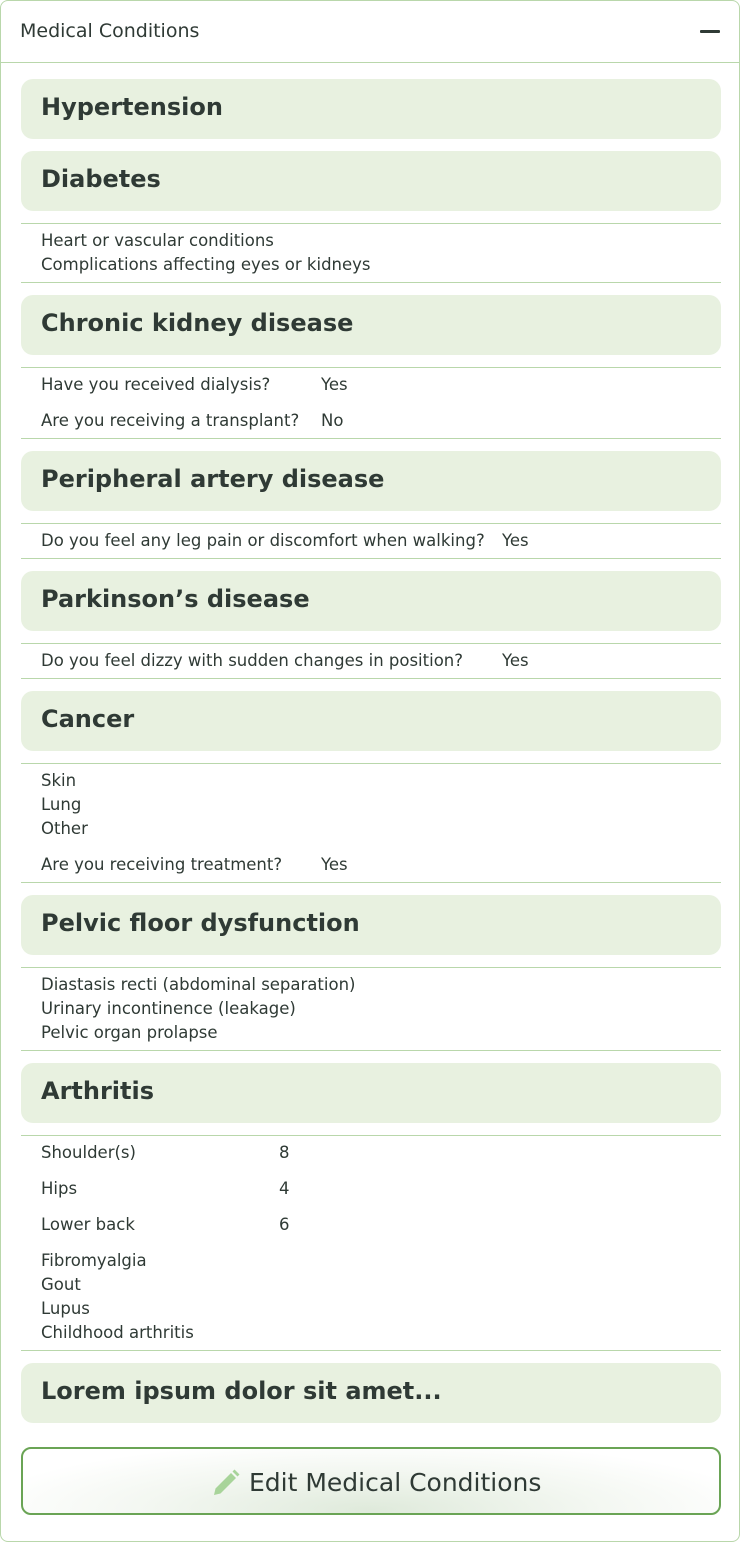 The height and width of the screenshot is (1542, 740). What do you see at coordinates (371, 721) in the screenshot?
I see `condition-card-cancer: Cancer` at bounding box center [371, 721].